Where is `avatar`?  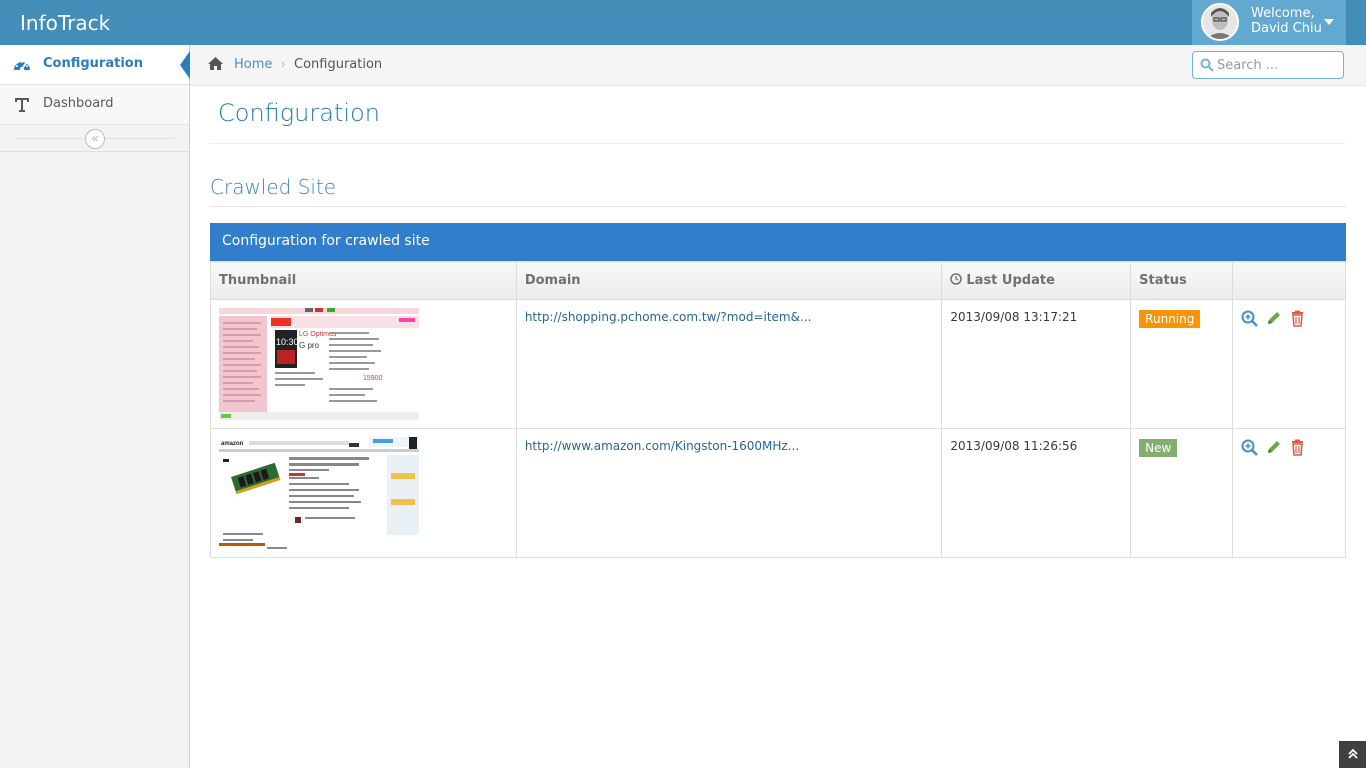
avatar is located at coordinates (1220, 22).